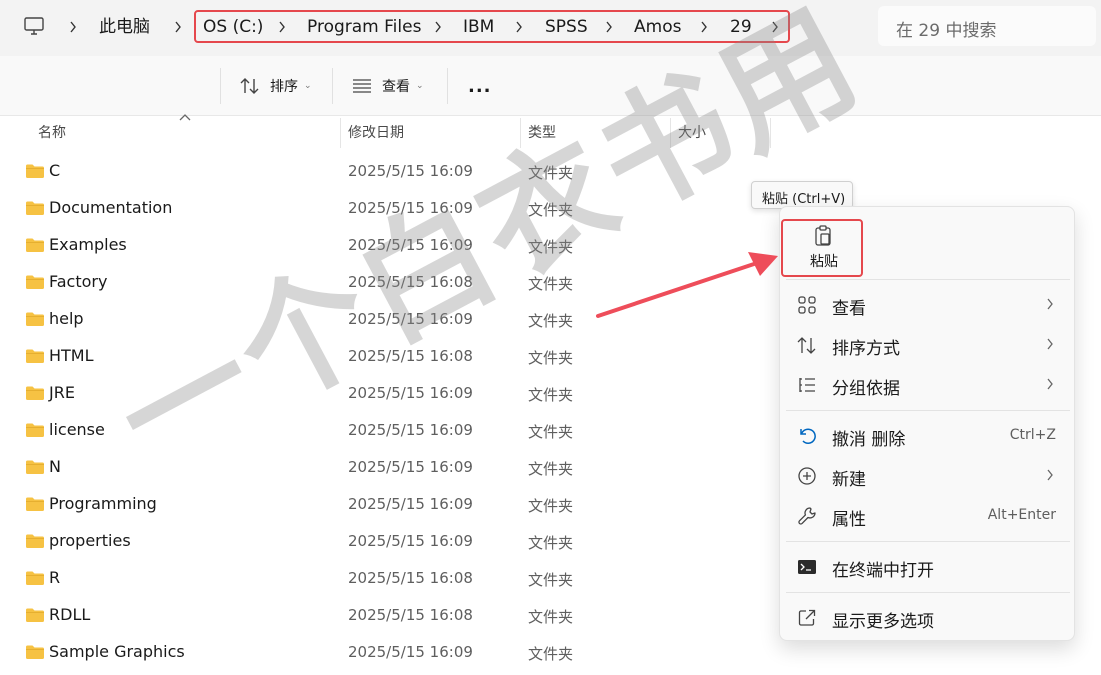  I want to click on breadcrumb-amos: Amos, so click(657, 27).